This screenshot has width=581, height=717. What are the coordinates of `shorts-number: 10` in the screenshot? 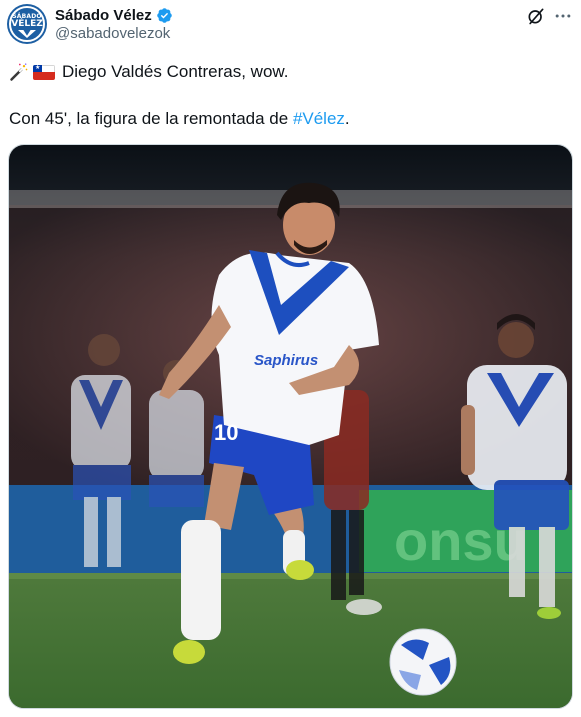 It's located at (226, 432).